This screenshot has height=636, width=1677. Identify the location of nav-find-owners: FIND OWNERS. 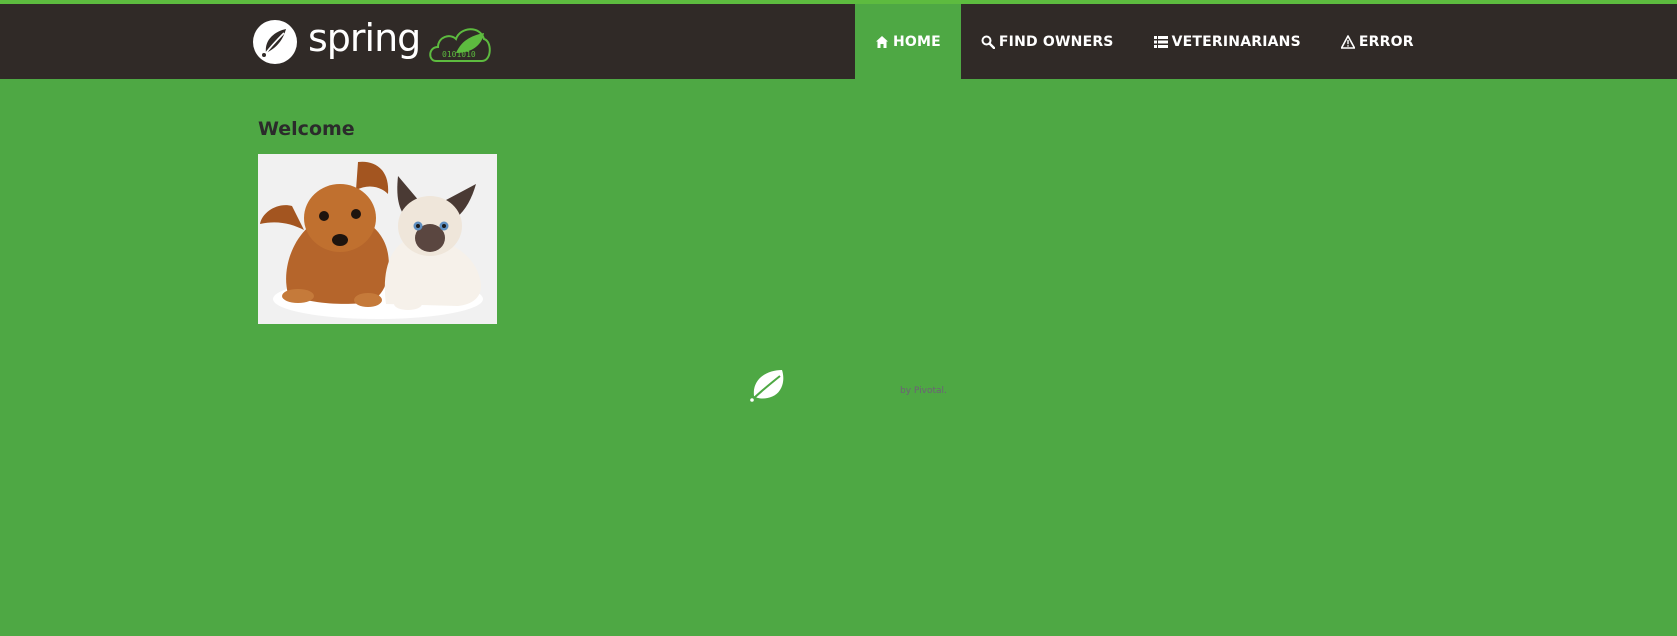
(1047, 41).